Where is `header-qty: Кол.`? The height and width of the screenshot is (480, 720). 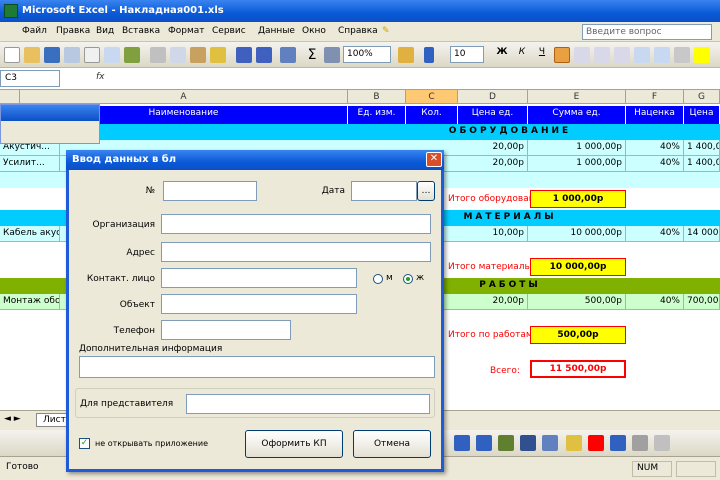
header-qty: Кол. is located at coordinates (432, 115).